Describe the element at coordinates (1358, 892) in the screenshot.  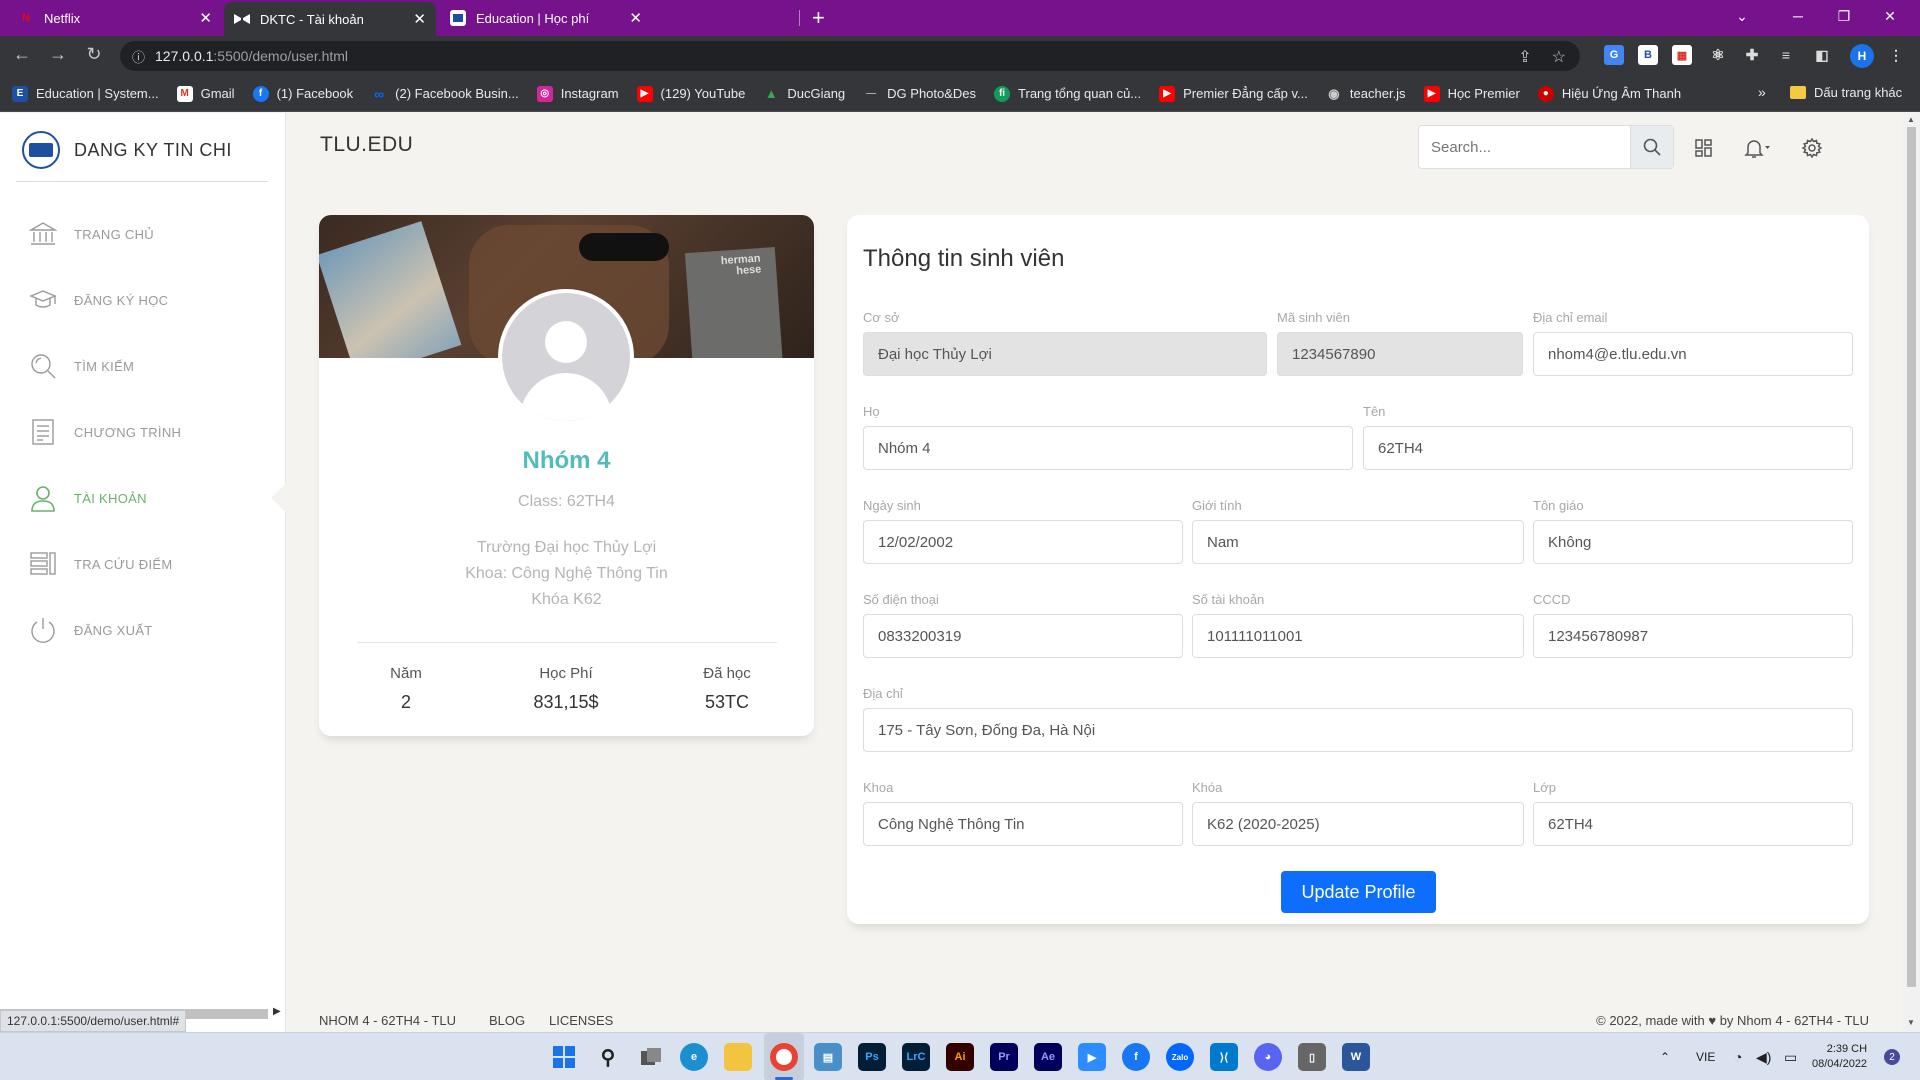
I see `update-profile-button: Update Profile` at that location.